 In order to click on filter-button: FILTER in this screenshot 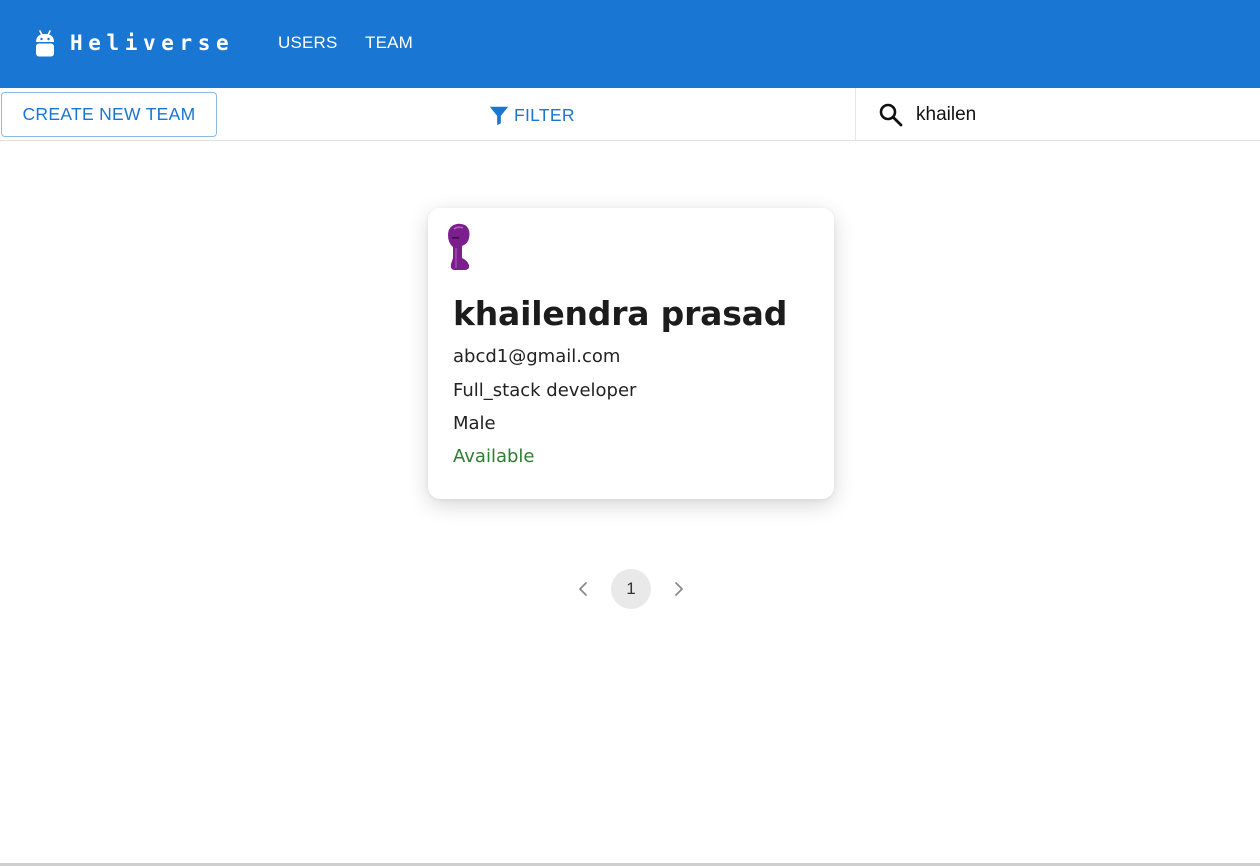, I will do `click(531, 115)`.